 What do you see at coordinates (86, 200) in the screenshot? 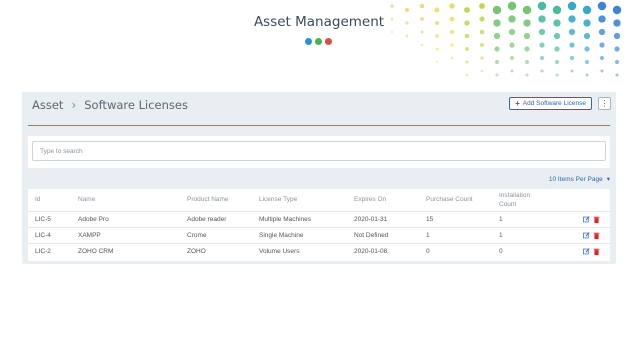
I see `column-header-name: Name` at bounding box center [86, 200].